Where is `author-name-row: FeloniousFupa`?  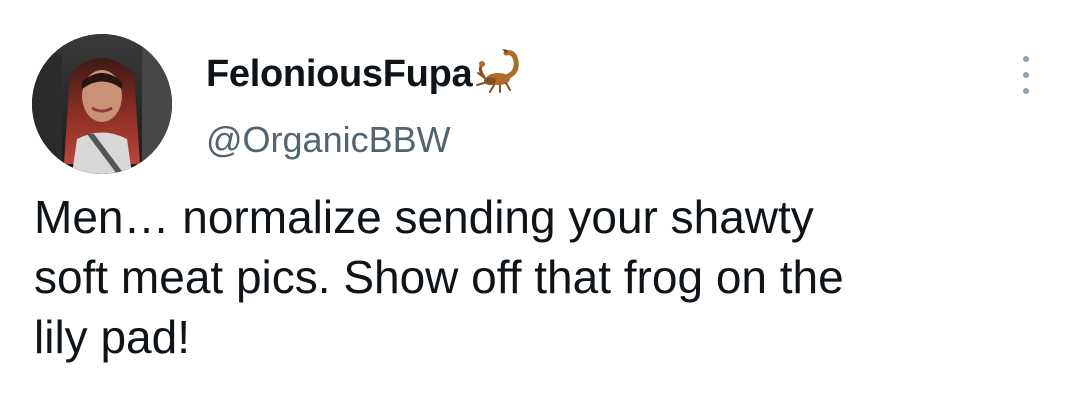
author-name-row: FeloniousFupa is located at coordinates (367, 74).